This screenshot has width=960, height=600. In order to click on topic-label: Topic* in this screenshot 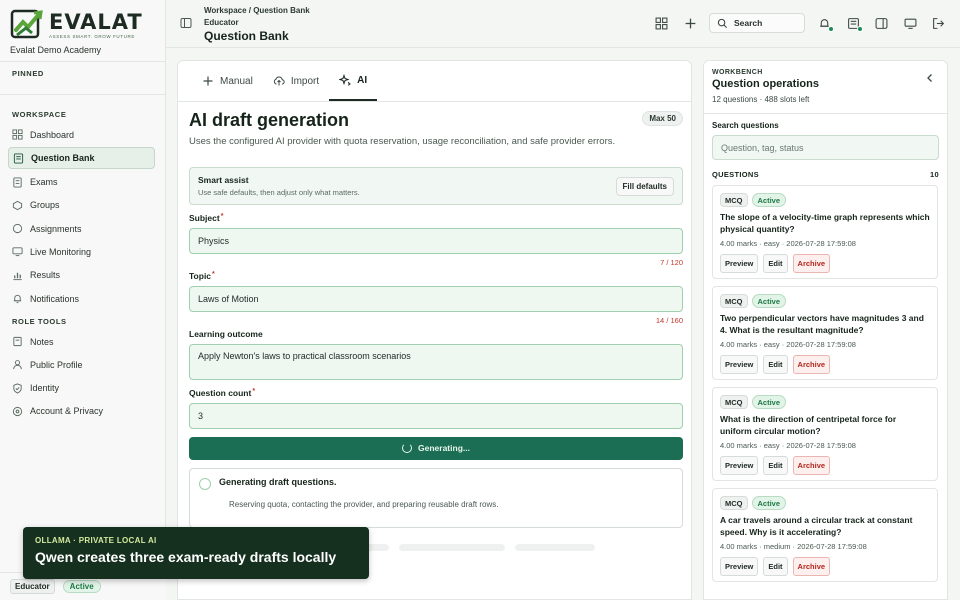, I will do `click(436, 276)`.